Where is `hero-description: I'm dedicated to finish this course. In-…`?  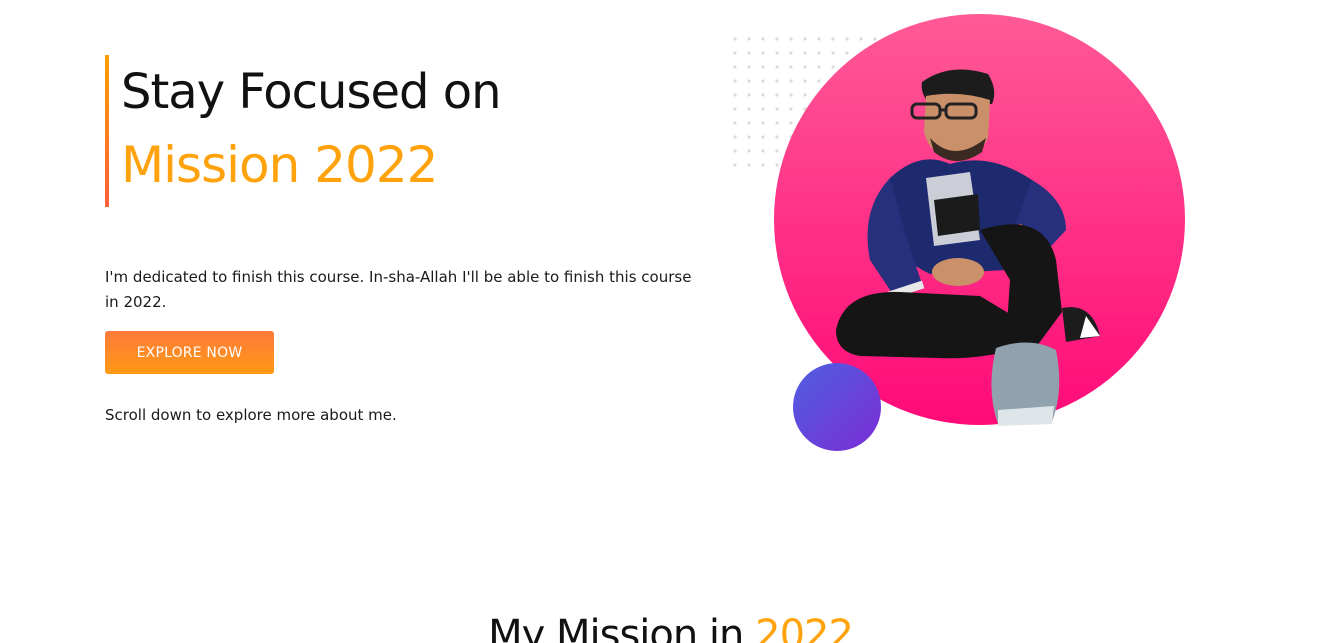 hero-description: I'm dedicated to finish this course. In-… is located at coordinates (398, 289).